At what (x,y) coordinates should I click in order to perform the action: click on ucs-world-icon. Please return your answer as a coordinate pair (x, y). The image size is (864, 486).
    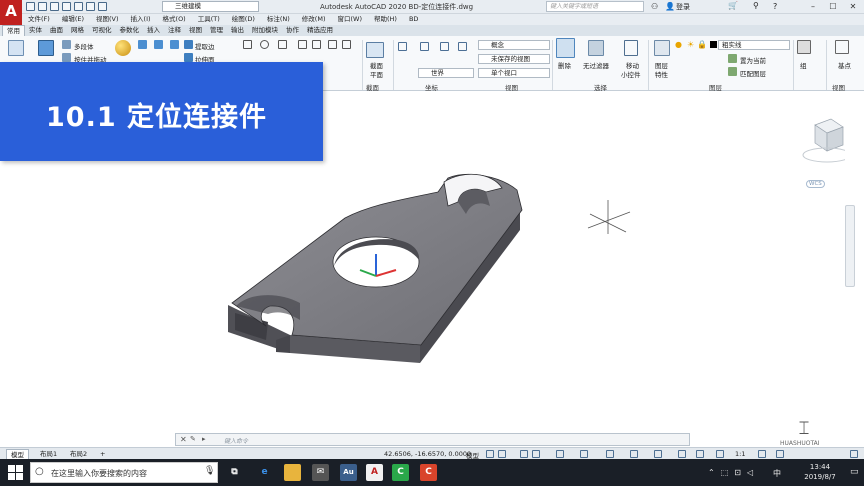
    Looking at the image, I should click on (424, 46).